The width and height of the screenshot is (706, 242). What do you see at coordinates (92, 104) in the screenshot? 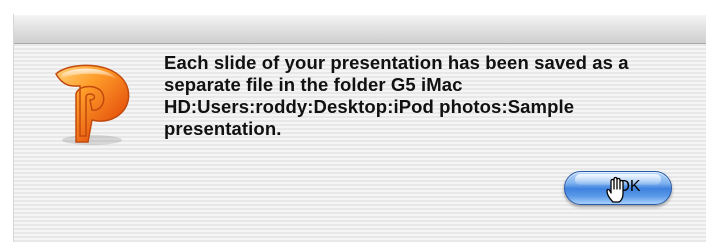
I see `powerpoint-icon` at bounding box center [92, 104].